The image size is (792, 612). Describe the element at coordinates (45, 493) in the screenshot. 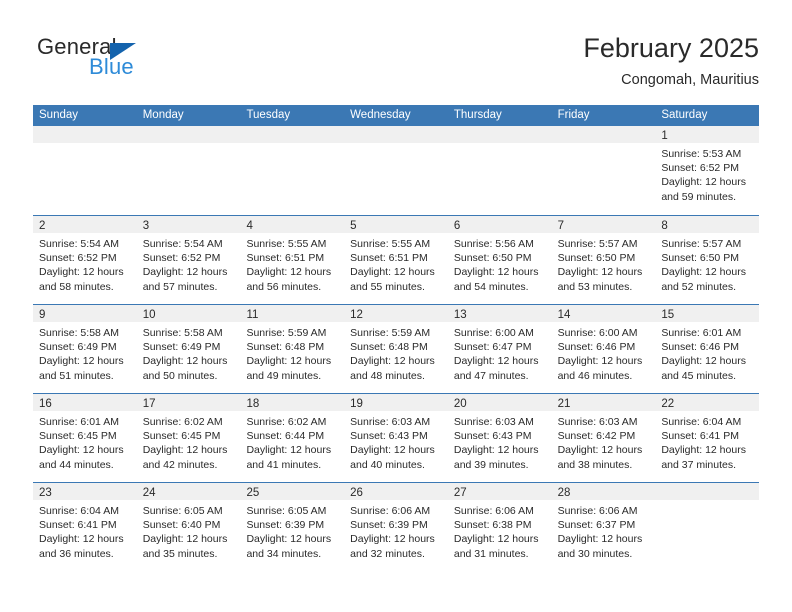

I see `day-number: 23` at that location.